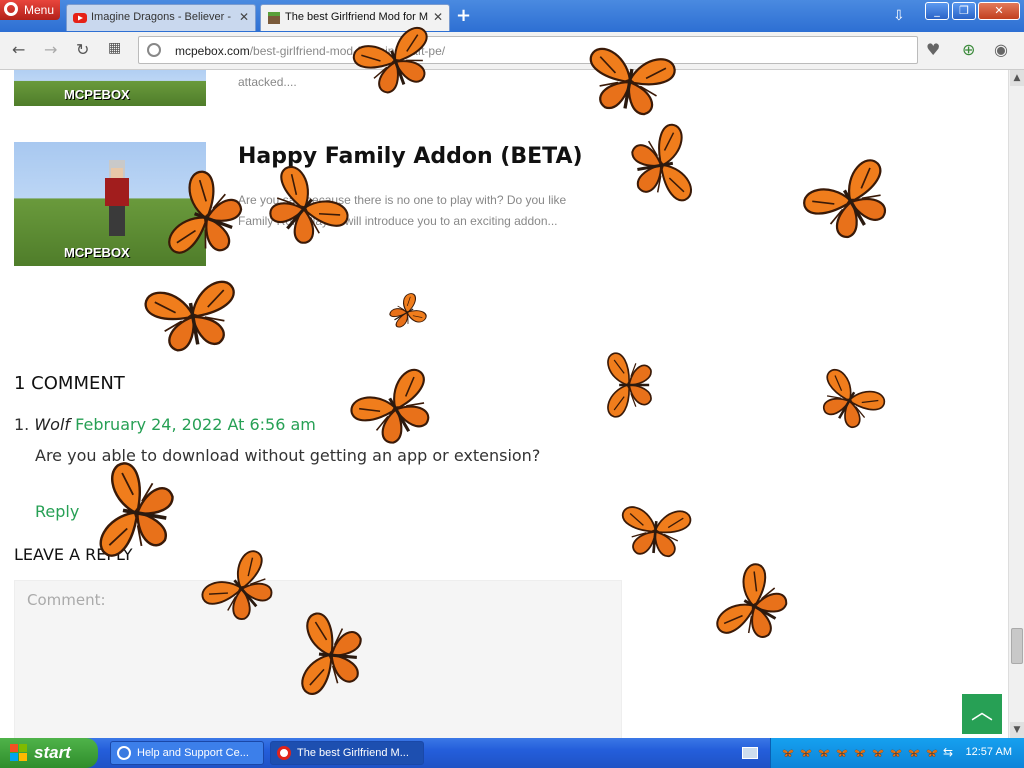 The height and width of the screenshot is (768, 1024). I want to click on comment-author: Wolf, so click(52, 424).